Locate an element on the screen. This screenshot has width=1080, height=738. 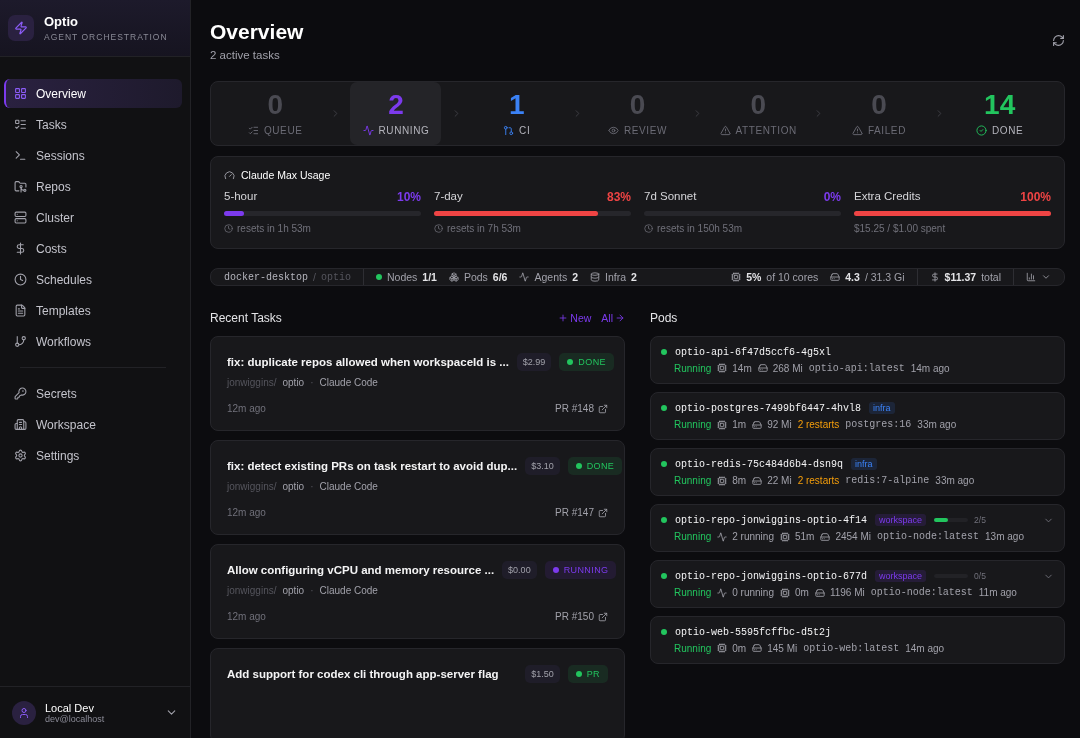
pod-age: 33m ago is located at coordinates (955, 480).